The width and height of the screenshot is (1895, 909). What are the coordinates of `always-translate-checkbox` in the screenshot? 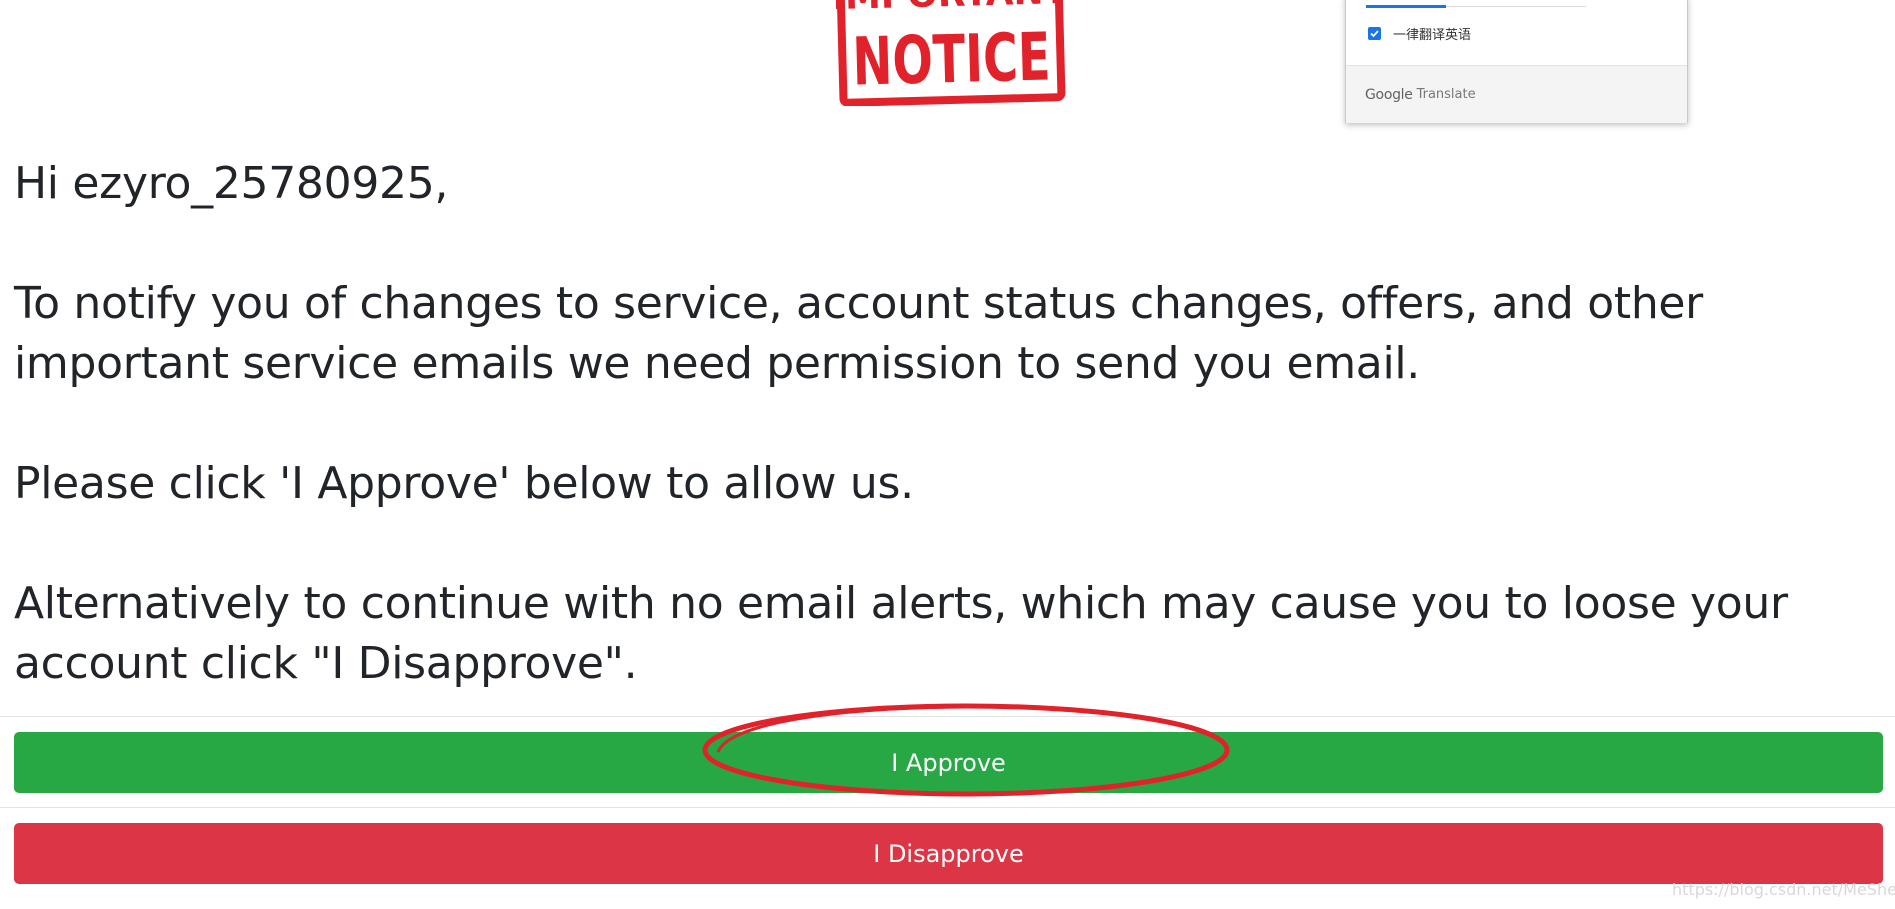 It's located at (1374, 33).